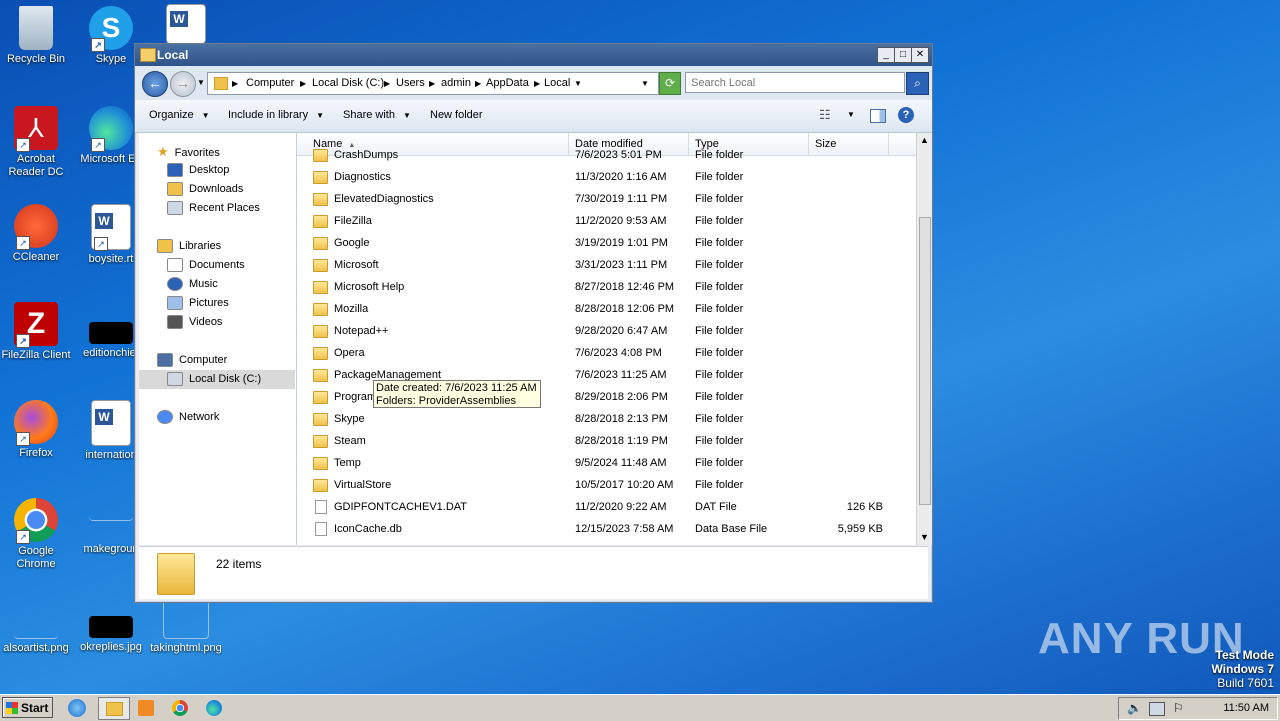 This screenshot has width=1280, height=721. Describe the element at coordinates (36, 534) in the screenshot. I see `desktop-icon-chrome: ↗ Google Chrome` at that location.